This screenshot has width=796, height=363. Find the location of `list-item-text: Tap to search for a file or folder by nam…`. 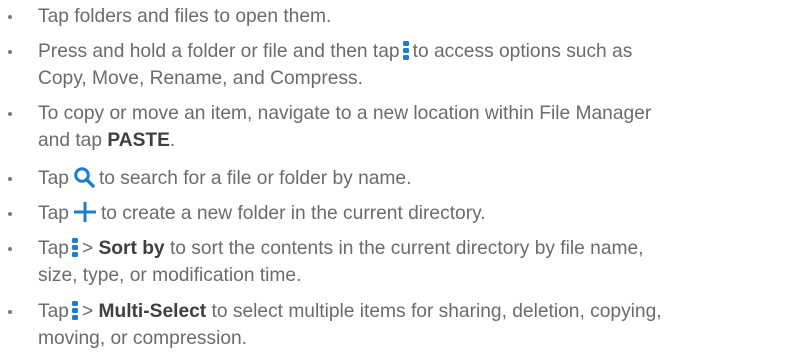

list-item-text: Tap to search for a file or folder by nam… is located at coordinates (410, 178).